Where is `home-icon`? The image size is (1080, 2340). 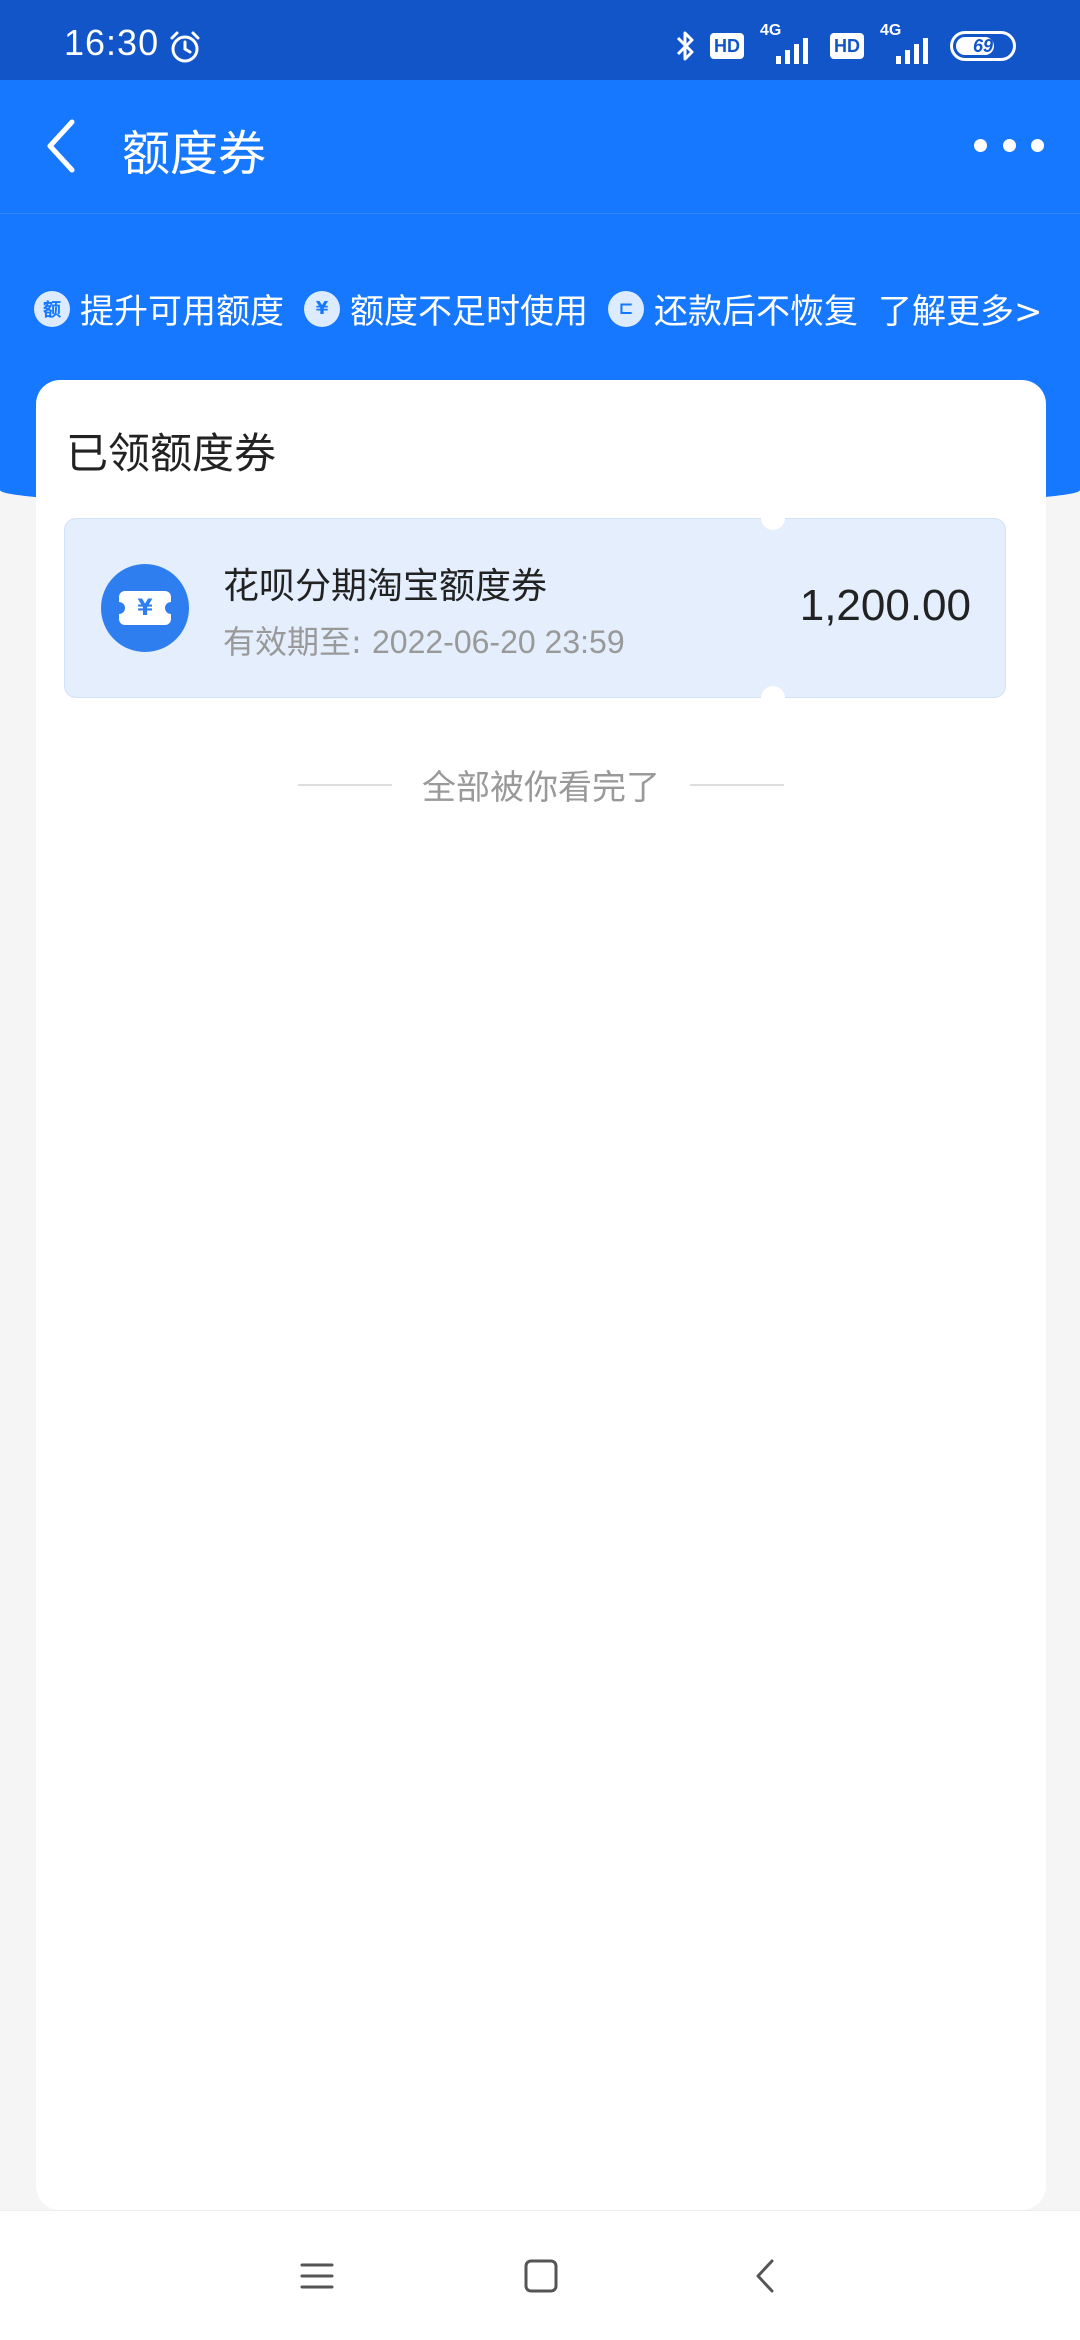 home-icon is located at coordinates (541, 2276).